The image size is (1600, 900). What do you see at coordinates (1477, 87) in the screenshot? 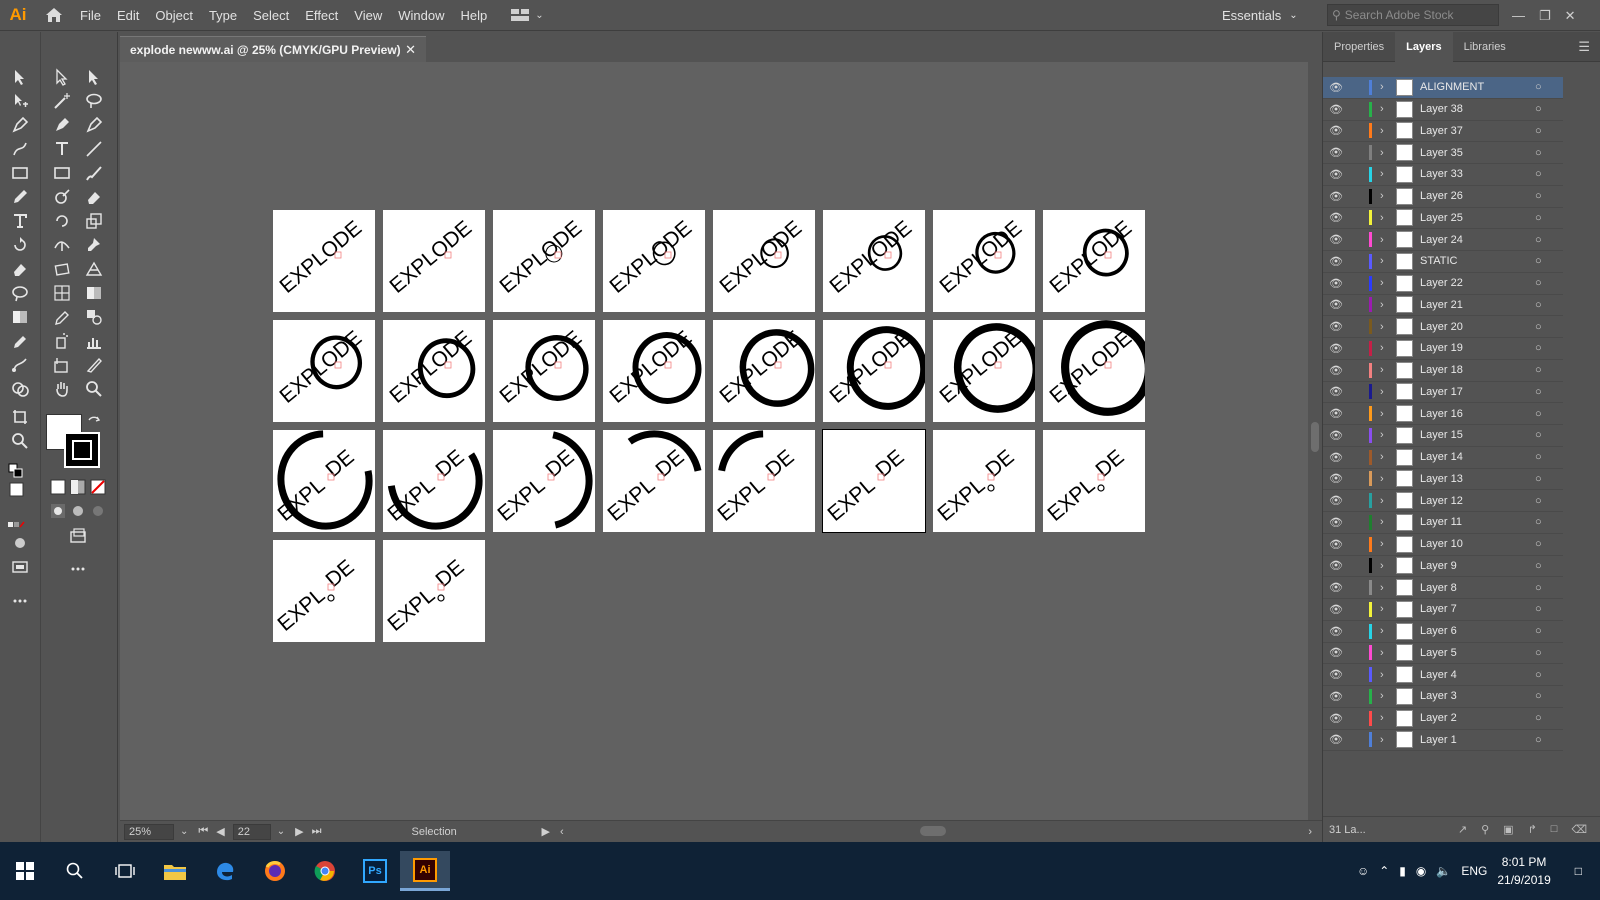
I see `layer-name: ALIGNMENT` at bounding box center [1477, 87].